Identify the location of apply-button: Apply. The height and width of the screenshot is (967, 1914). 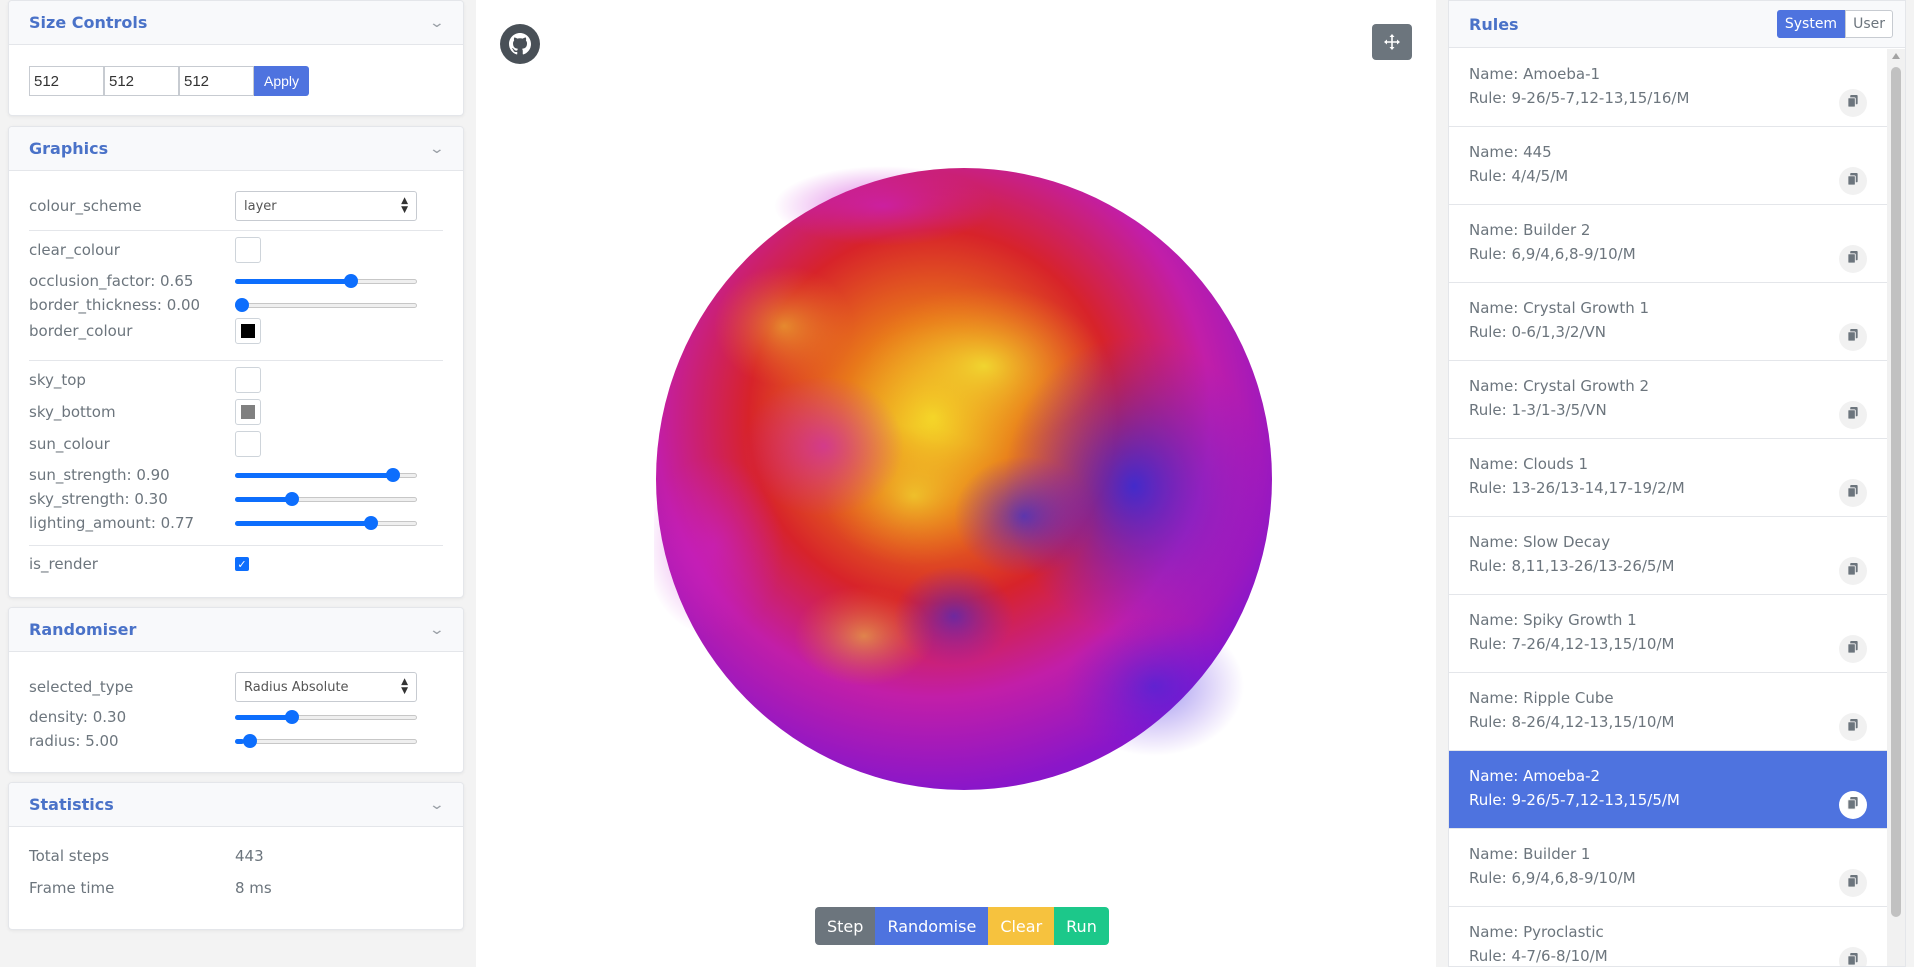
(281, 81).